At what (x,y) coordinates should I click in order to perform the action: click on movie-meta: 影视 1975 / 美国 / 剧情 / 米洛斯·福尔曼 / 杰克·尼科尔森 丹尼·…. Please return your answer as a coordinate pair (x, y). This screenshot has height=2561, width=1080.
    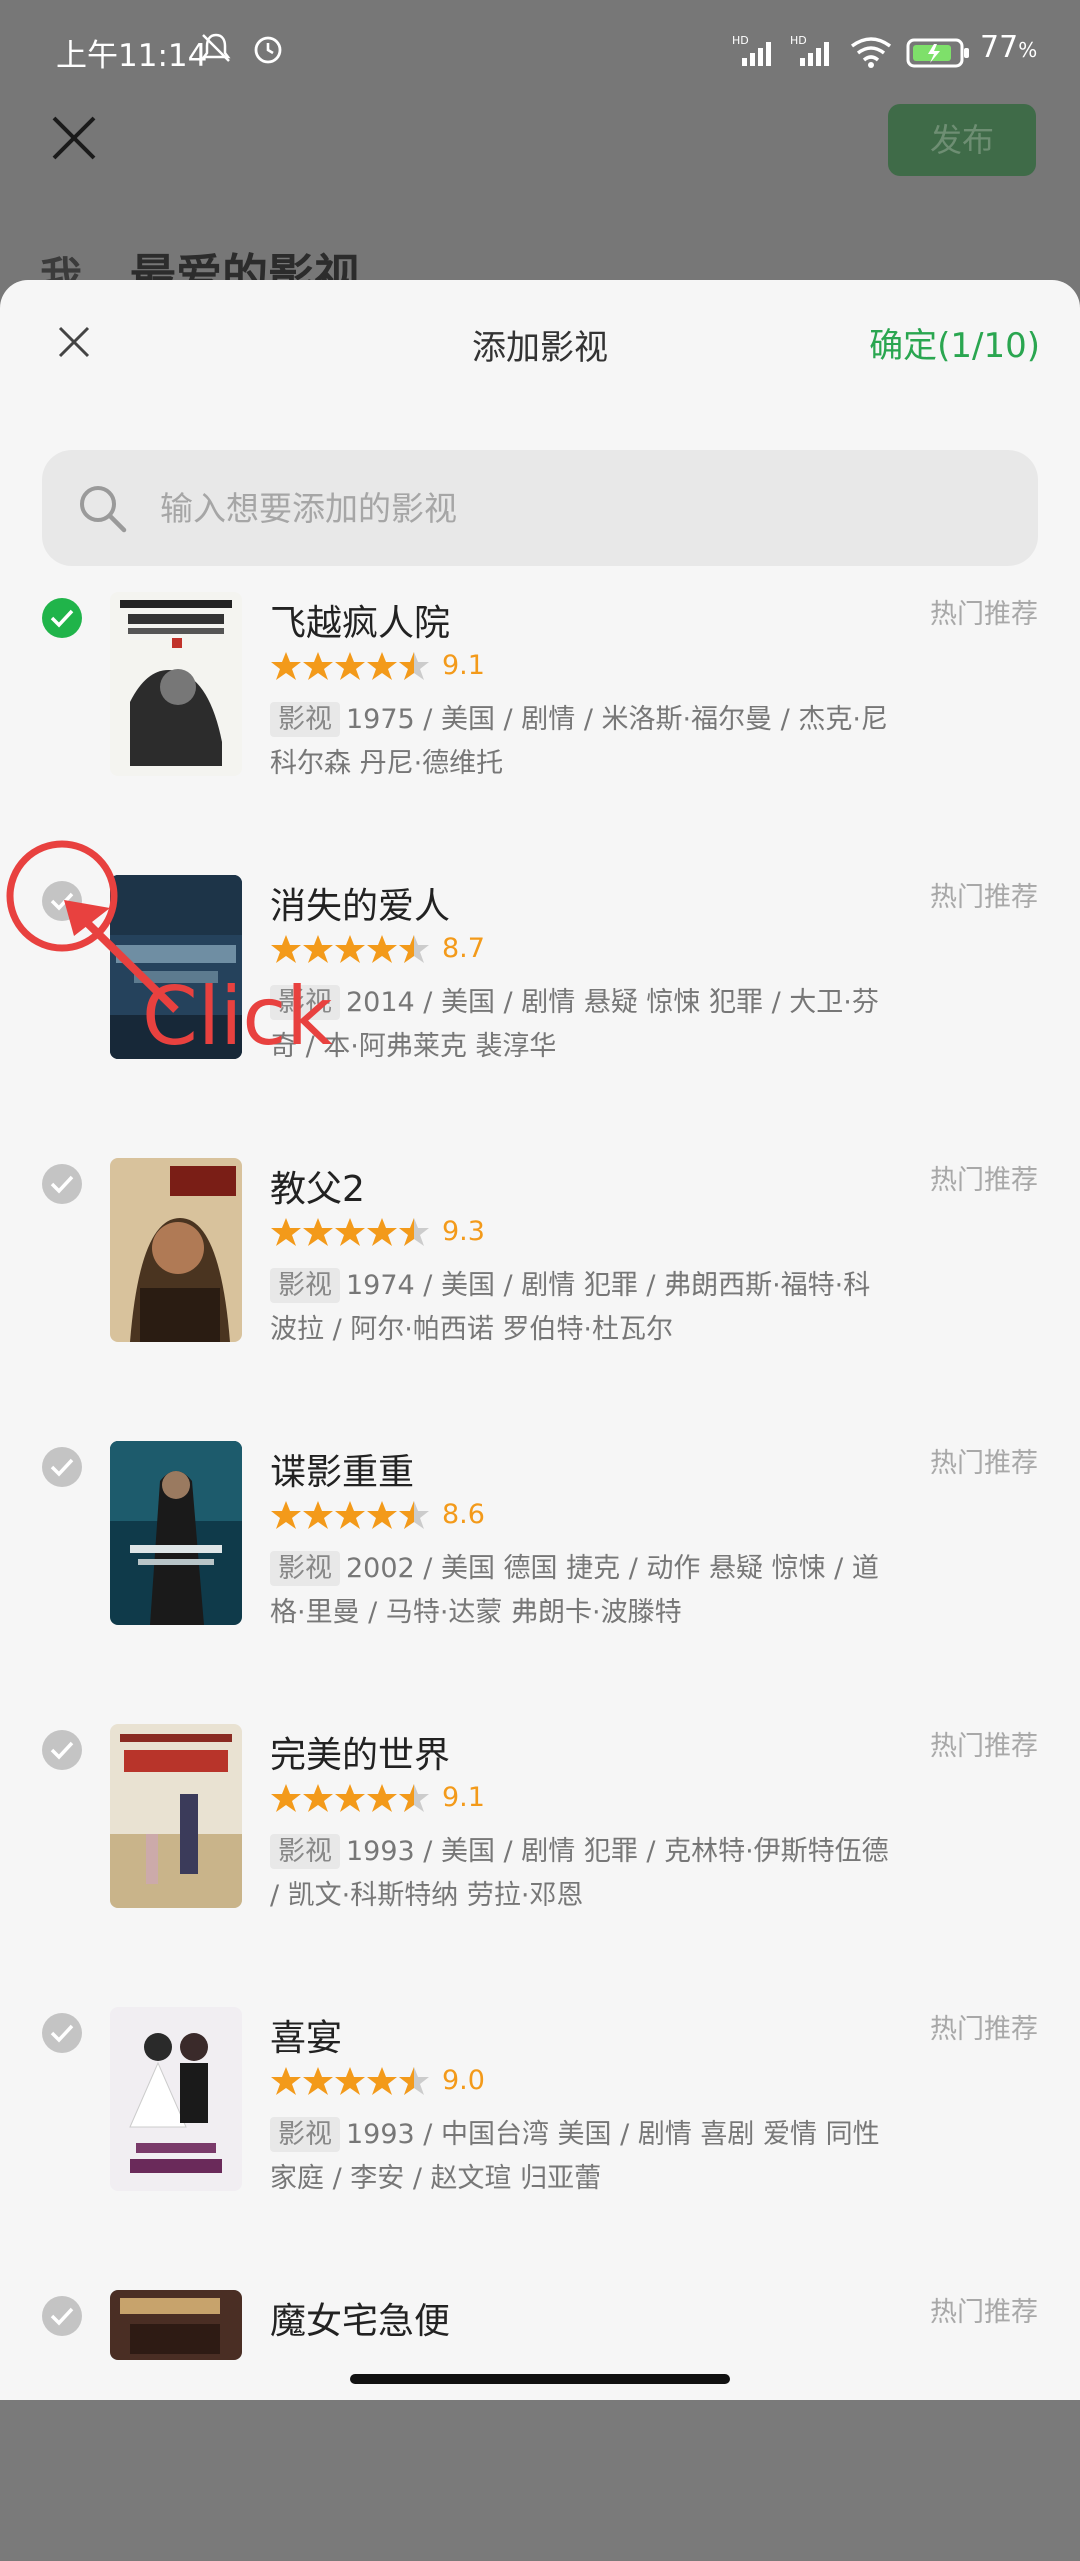
    Looking at the image, I should click on (580, 742).